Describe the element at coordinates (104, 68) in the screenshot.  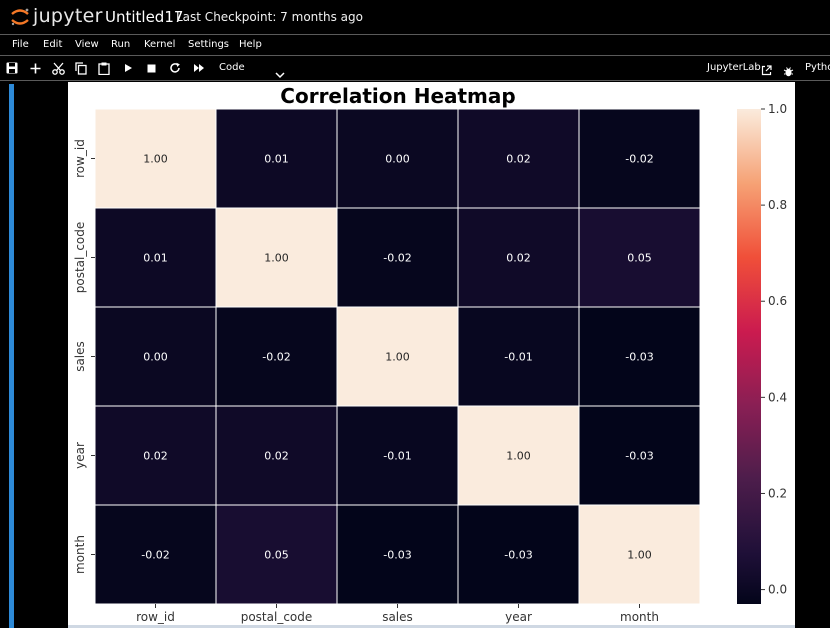
I see `paste-icon` at that location.